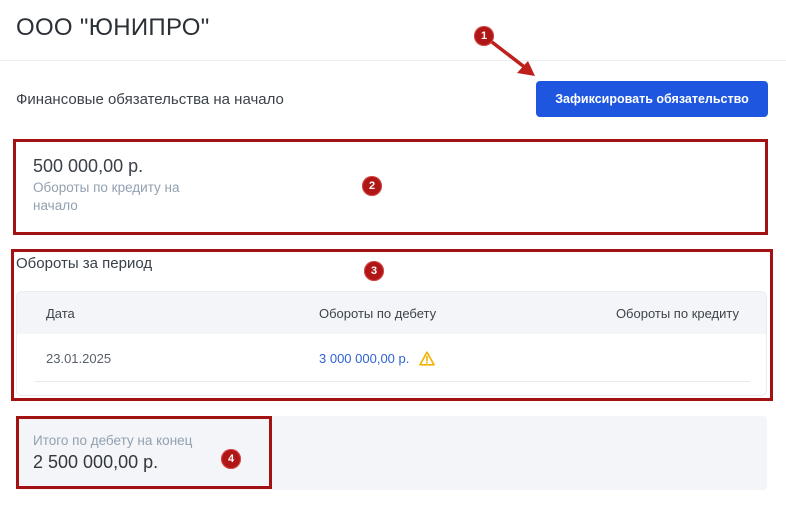 The height and width of the screenshot is (528, 786). Describe the element at coordinates (79, 358) in the screenshot. I see `row-date: 23.01.2025` at that location.